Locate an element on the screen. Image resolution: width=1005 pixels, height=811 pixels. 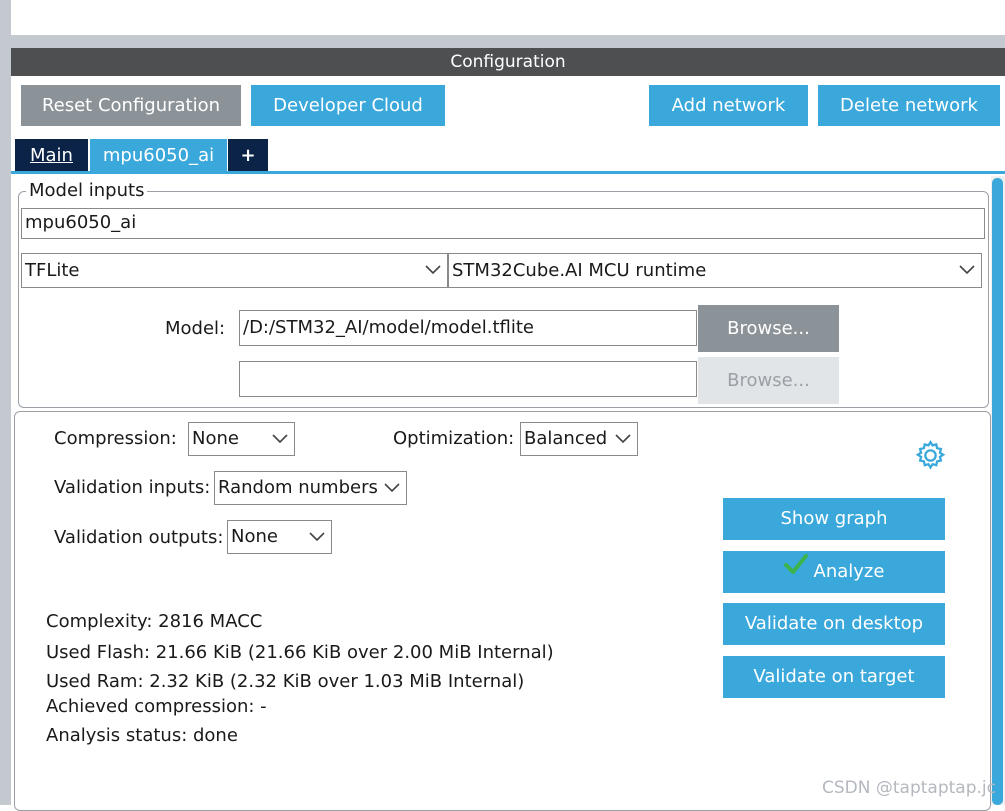
config-title-bar: Configuration is located at coordinates (508, 62).